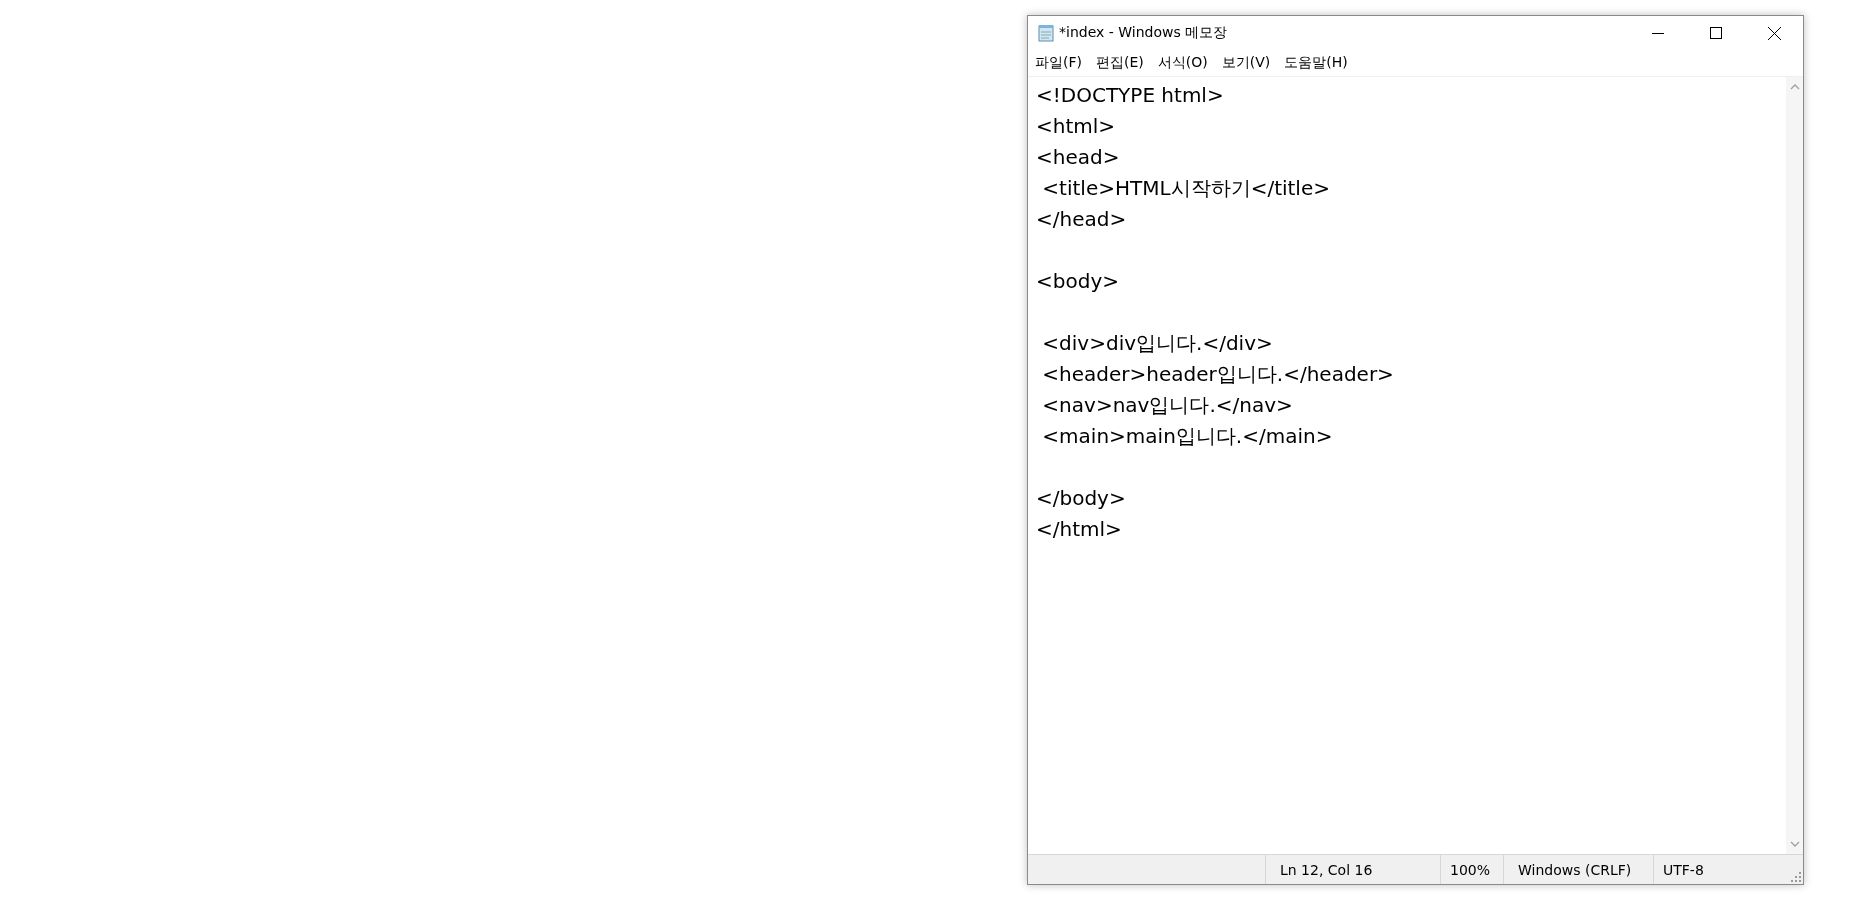 The width and height of the screenshot is (1856, 900). I want to click on status-field: Ln 12, Col 16, so click(1352, 869).